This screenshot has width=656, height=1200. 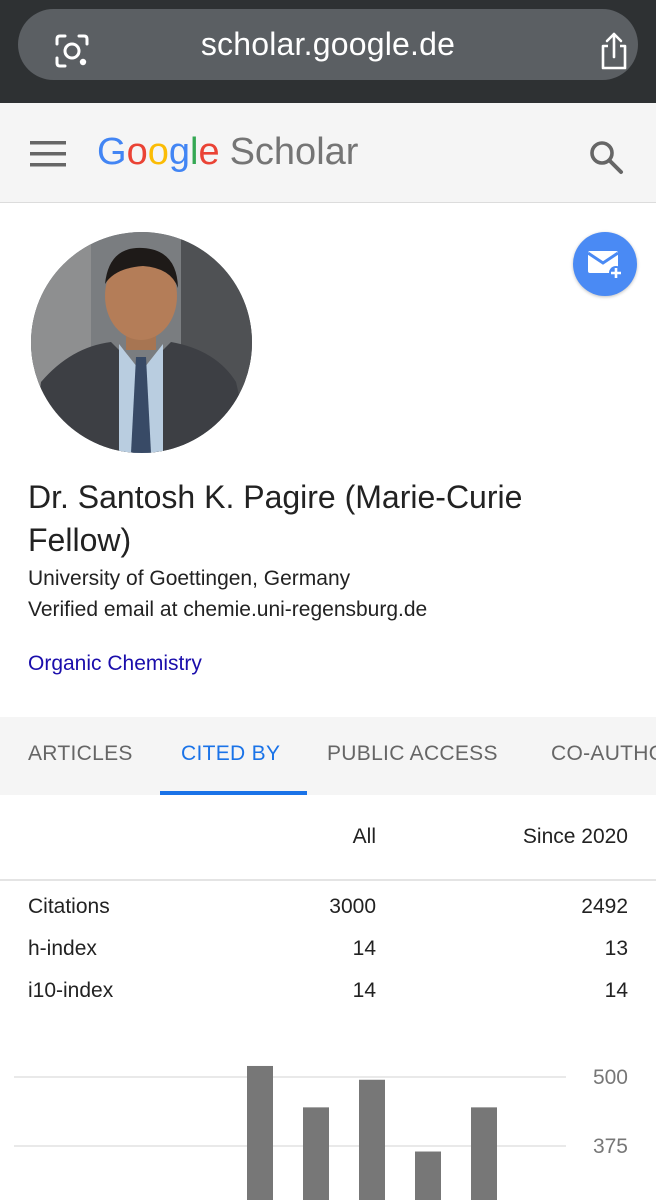 What do you see at coordinates (352, 906) in the screenshot?
I see `stat-all: 3000` at bounding box center [352, 906].